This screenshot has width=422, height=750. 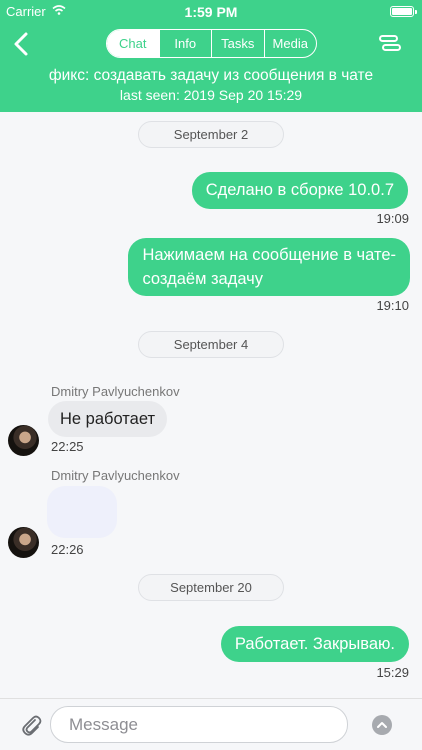 I want to click on tab-info: Info, so click(x=185, y=43).